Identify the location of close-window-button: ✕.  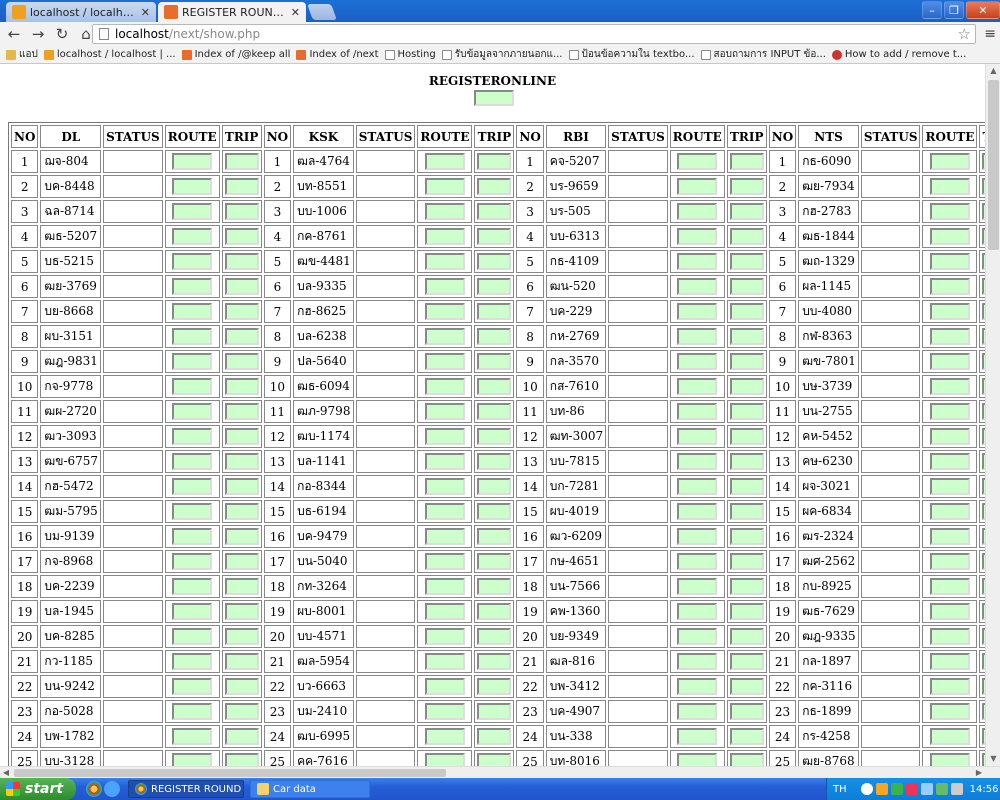
(983, 10).